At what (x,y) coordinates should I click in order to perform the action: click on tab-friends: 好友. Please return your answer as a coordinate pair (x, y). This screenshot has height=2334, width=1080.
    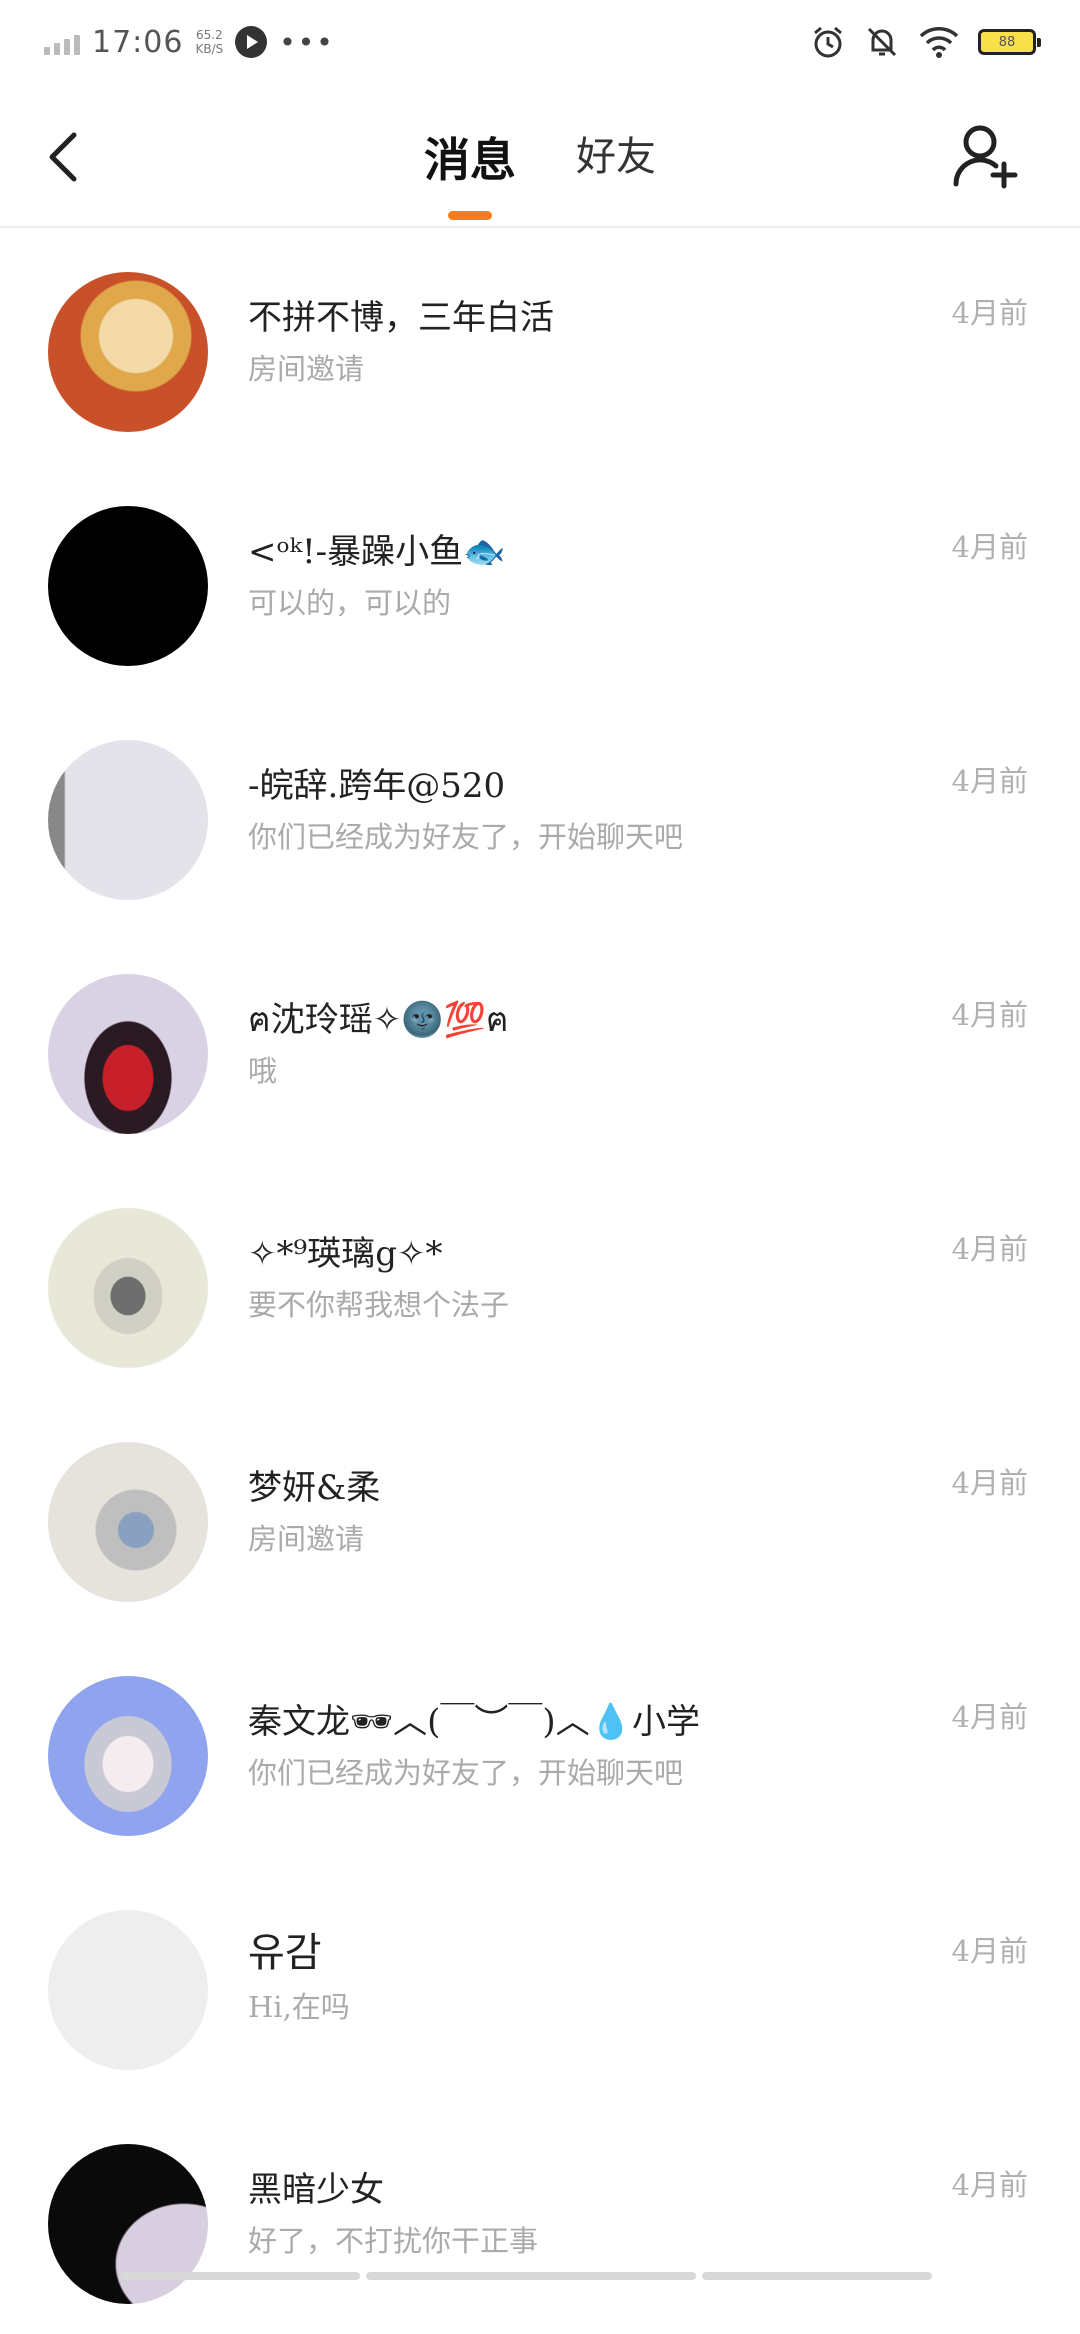
    Looking at the image, I should click on (616, 172).